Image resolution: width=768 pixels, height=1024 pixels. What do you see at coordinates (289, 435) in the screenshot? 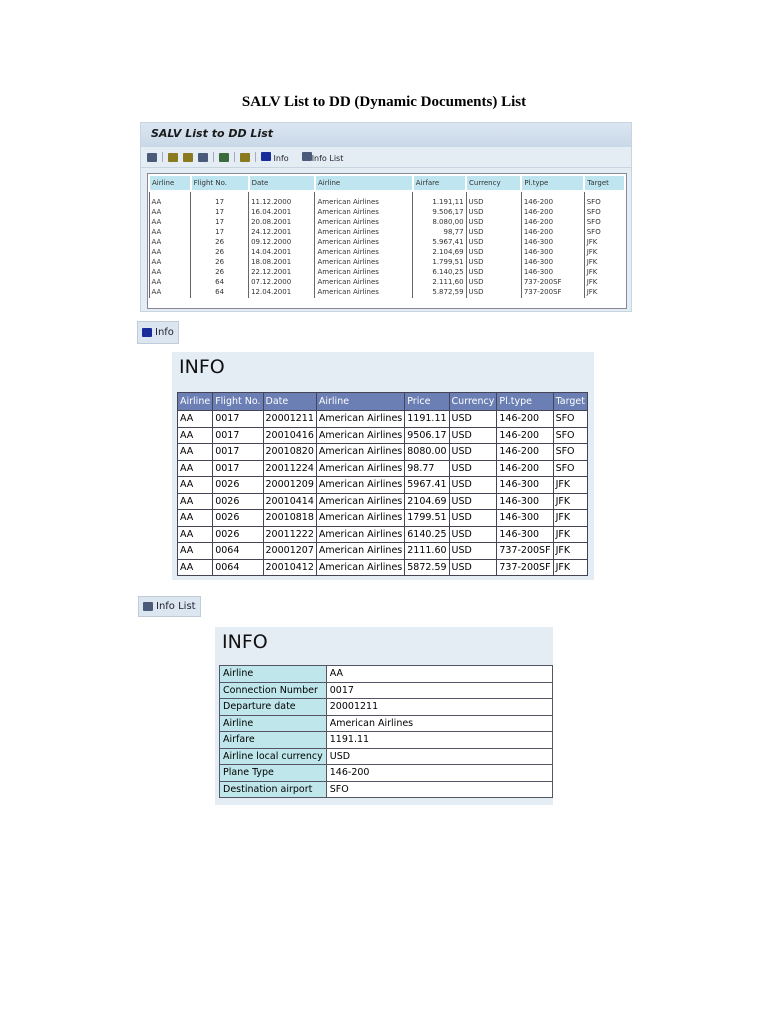
I see `table-cell: 20010416` at bounding box center [289, 435].